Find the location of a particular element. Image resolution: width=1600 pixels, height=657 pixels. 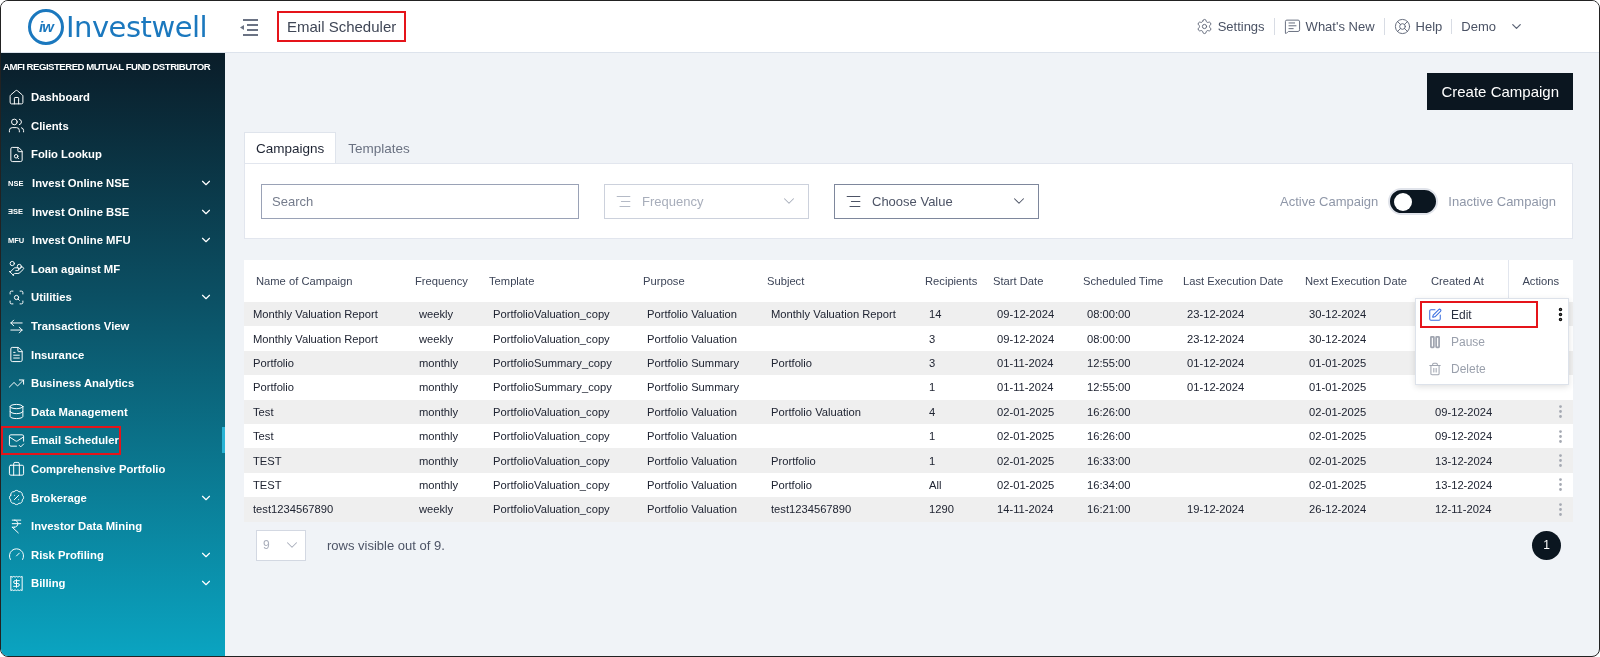

sidebar-item: Folio Lookup is located at coordinates (108, 154).